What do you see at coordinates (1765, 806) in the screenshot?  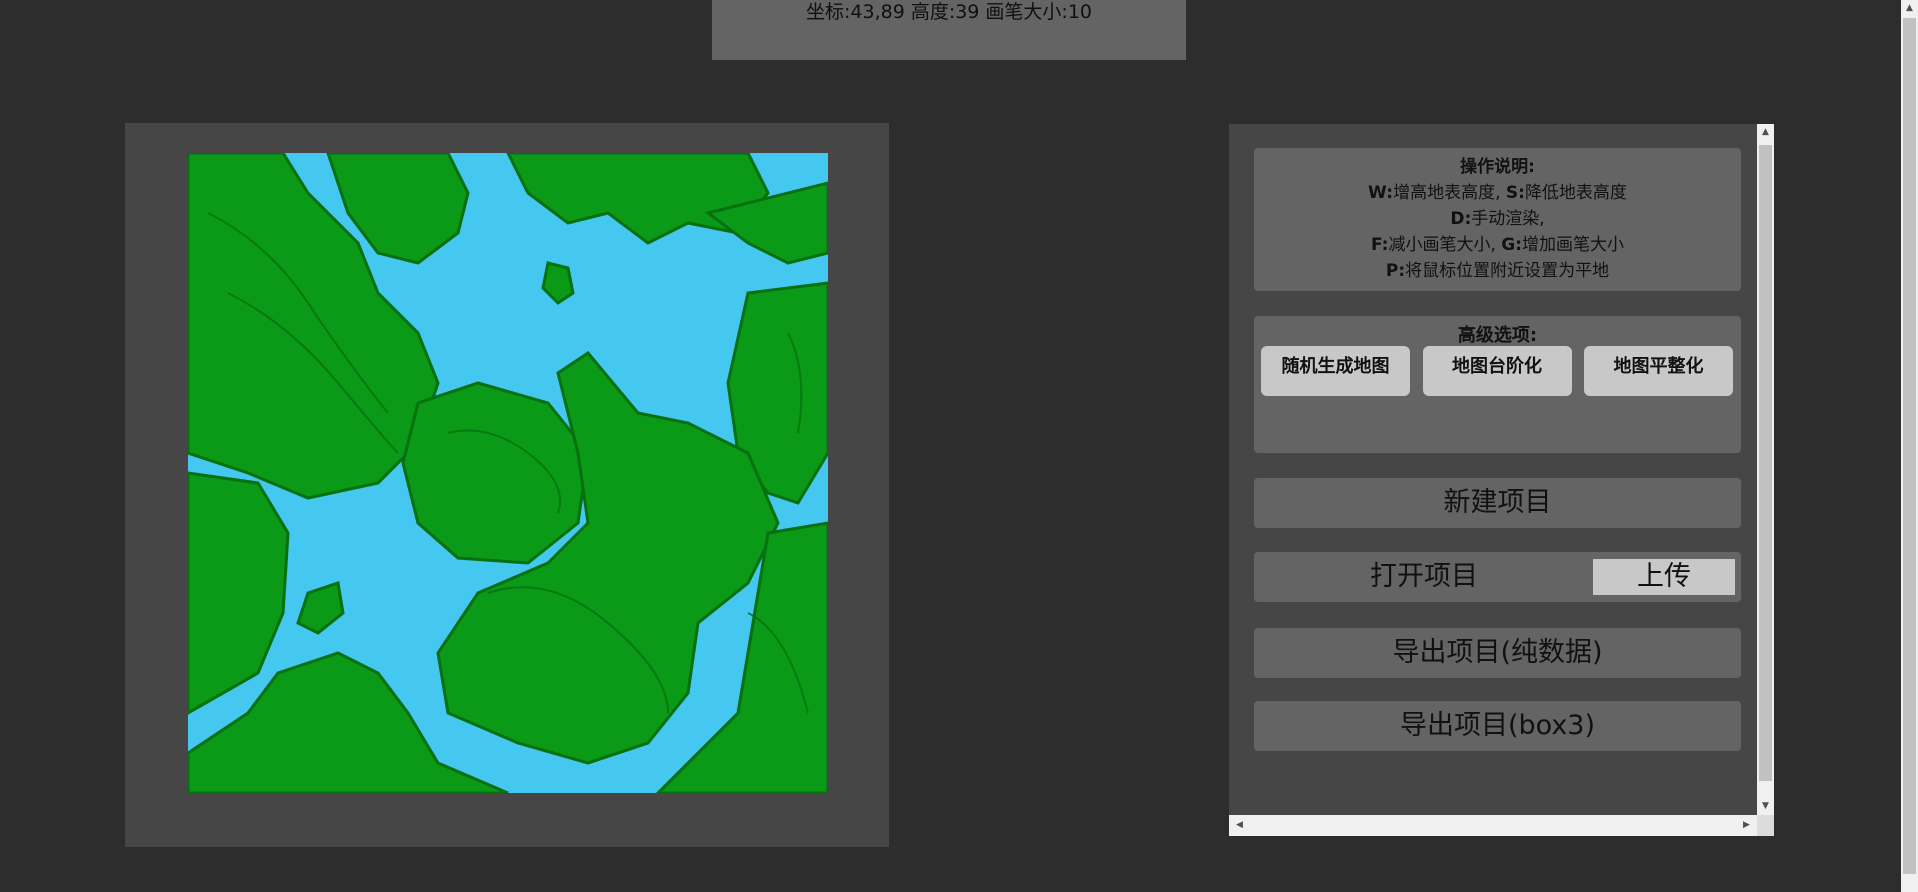 I see `triangle-down-icon: ▼` at bounding box center [1765, 806].